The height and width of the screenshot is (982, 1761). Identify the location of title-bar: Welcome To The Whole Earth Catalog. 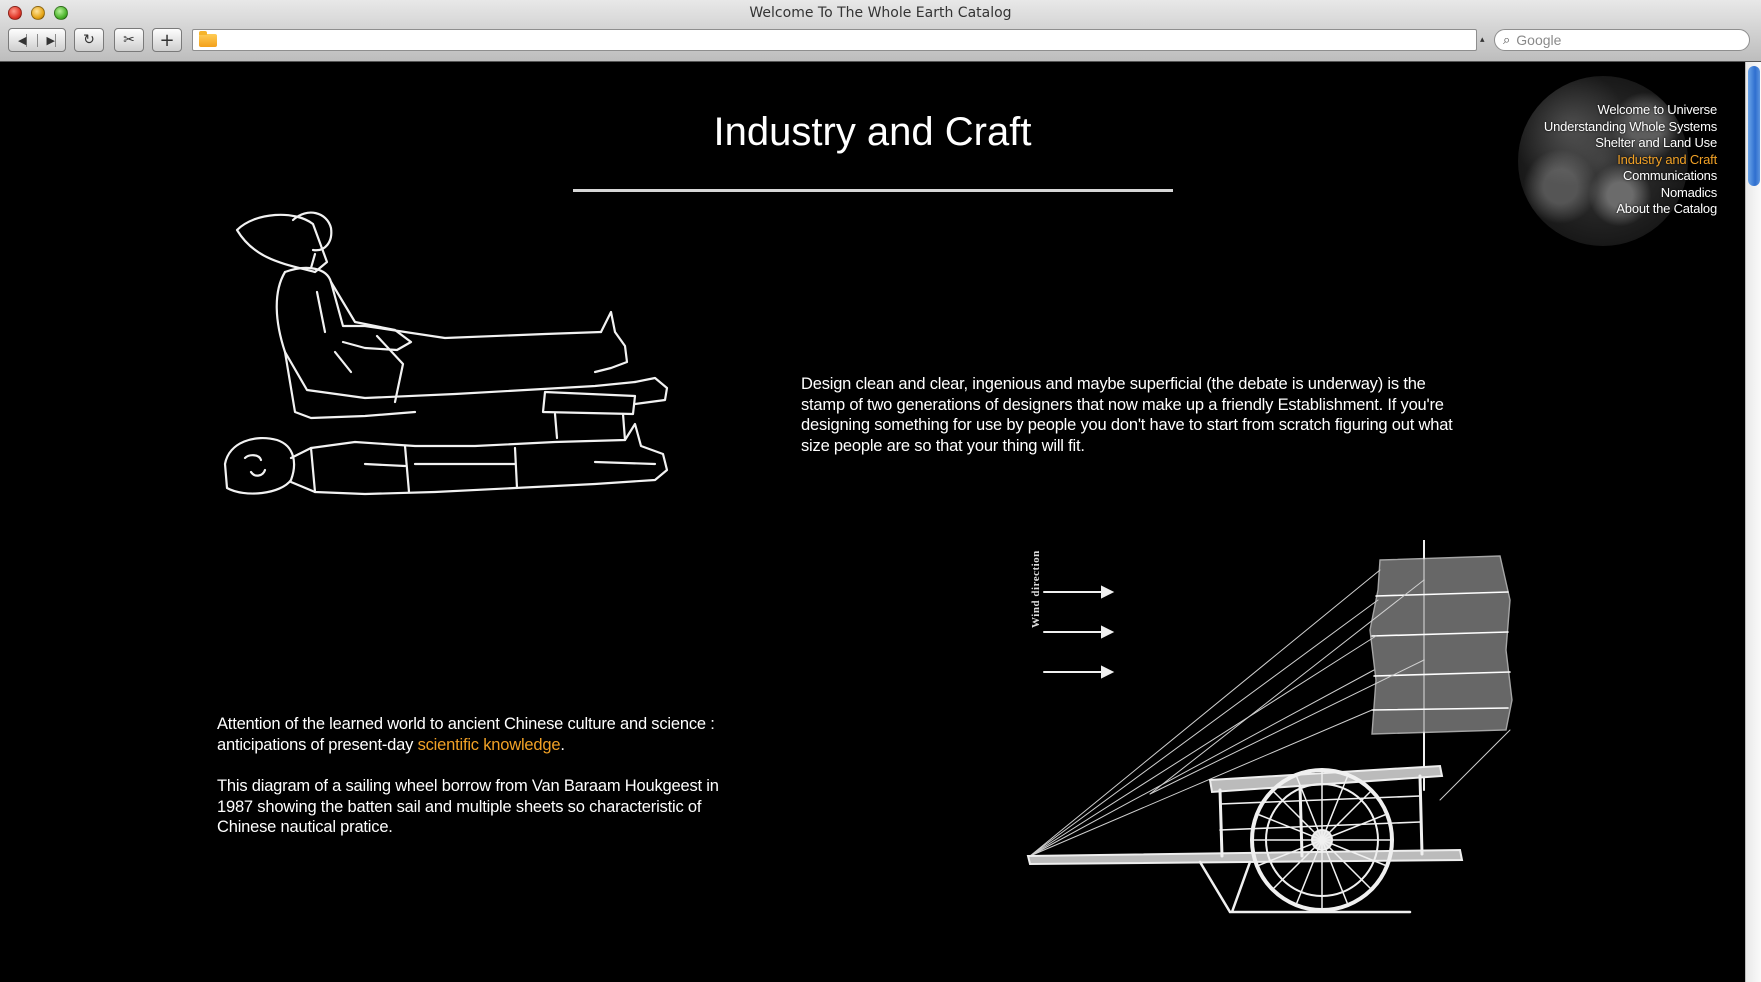
(880, 13).